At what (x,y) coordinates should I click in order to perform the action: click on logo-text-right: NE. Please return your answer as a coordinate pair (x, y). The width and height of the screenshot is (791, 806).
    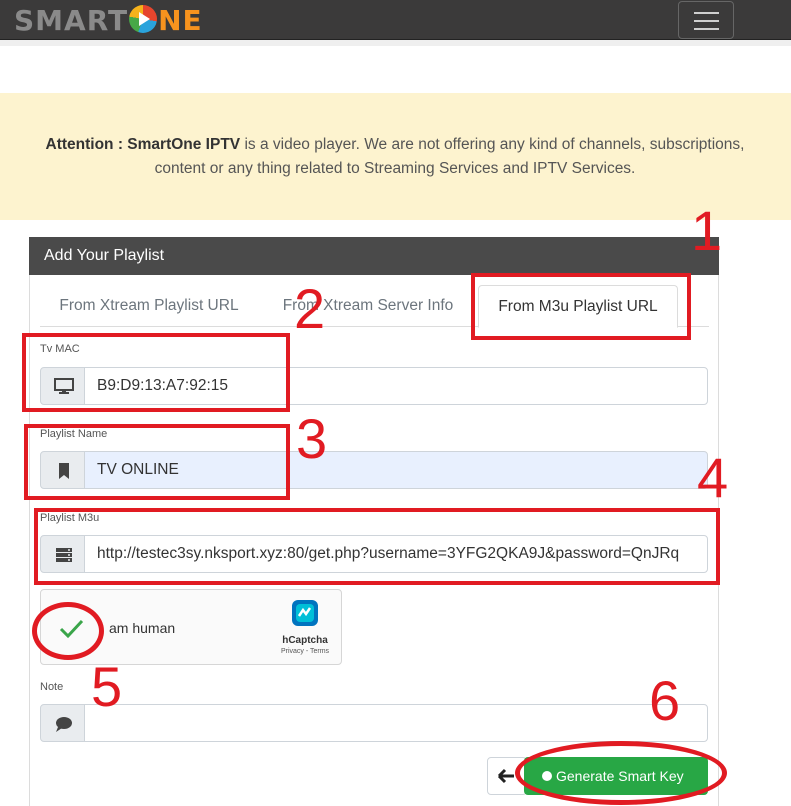
    Looking at the image, I should click on (180, 20).